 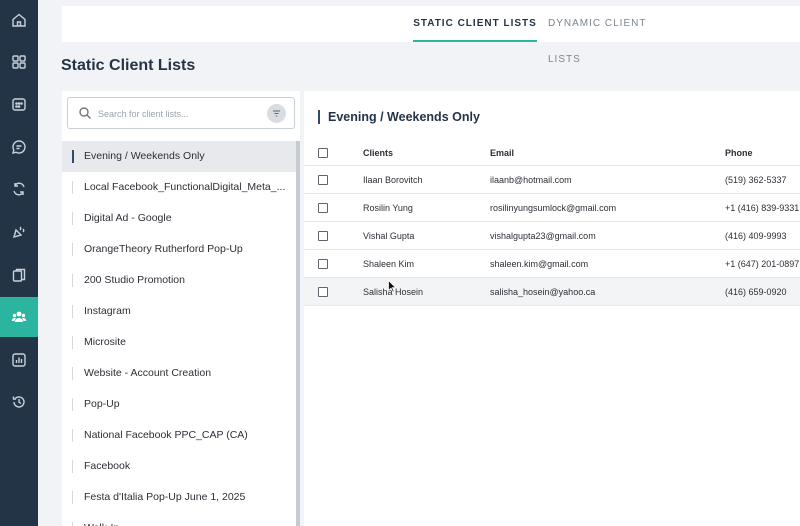 I want to click on list-item: Evening / Weekends Only, so click(x=179, y=156).